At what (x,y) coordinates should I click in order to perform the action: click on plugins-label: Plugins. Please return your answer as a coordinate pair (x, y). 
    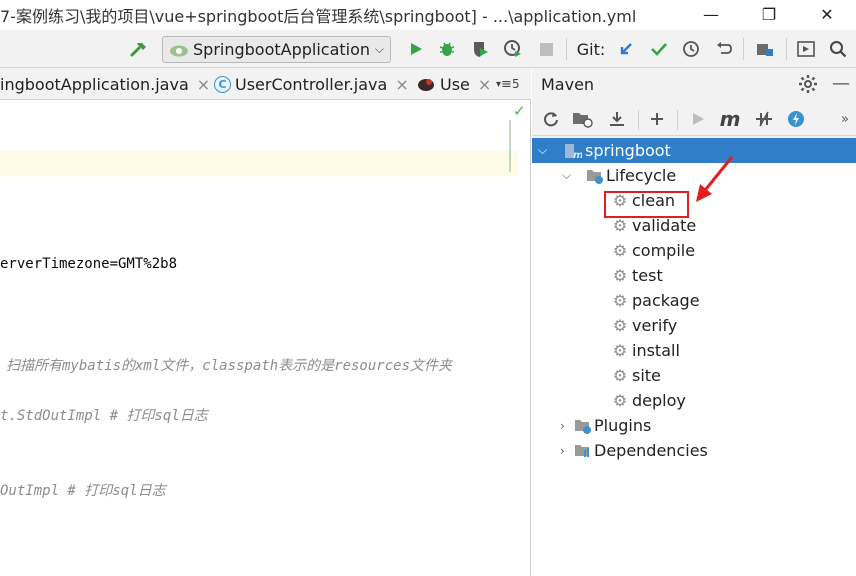
    Looking at the image, I should click on (623, 425).